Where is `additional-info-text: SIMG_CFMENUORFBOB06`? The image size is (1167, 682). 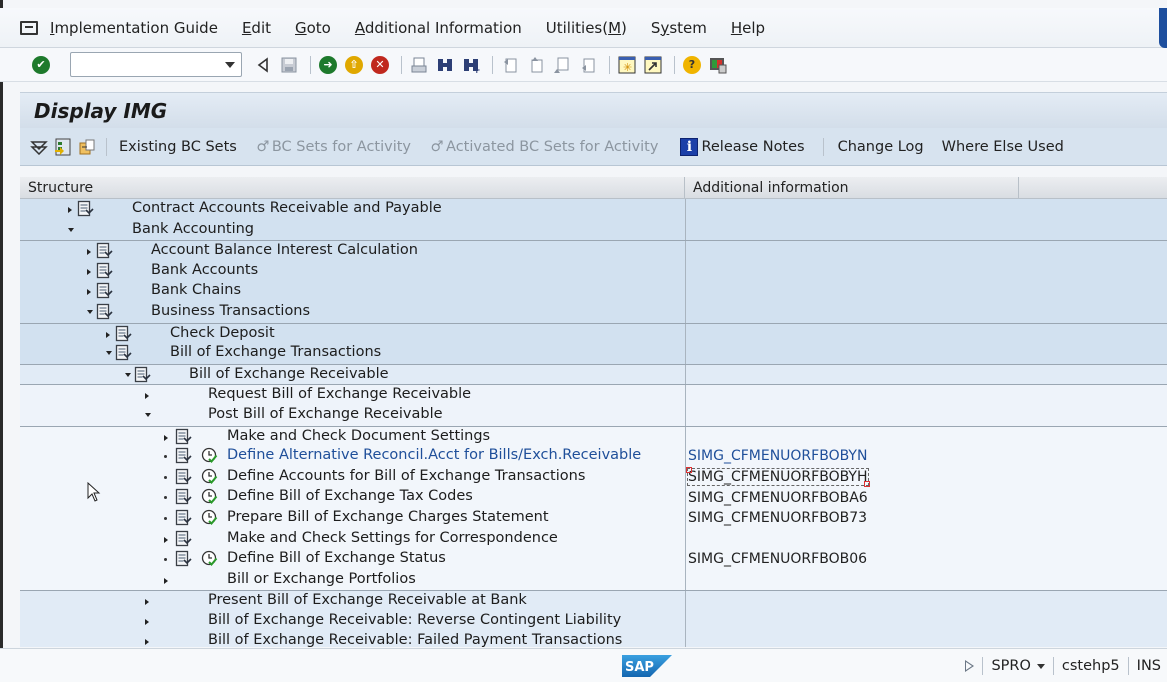 additional-info-text: SIMG_CFMENUORFBOB06 is located at coordinates (777, 559).